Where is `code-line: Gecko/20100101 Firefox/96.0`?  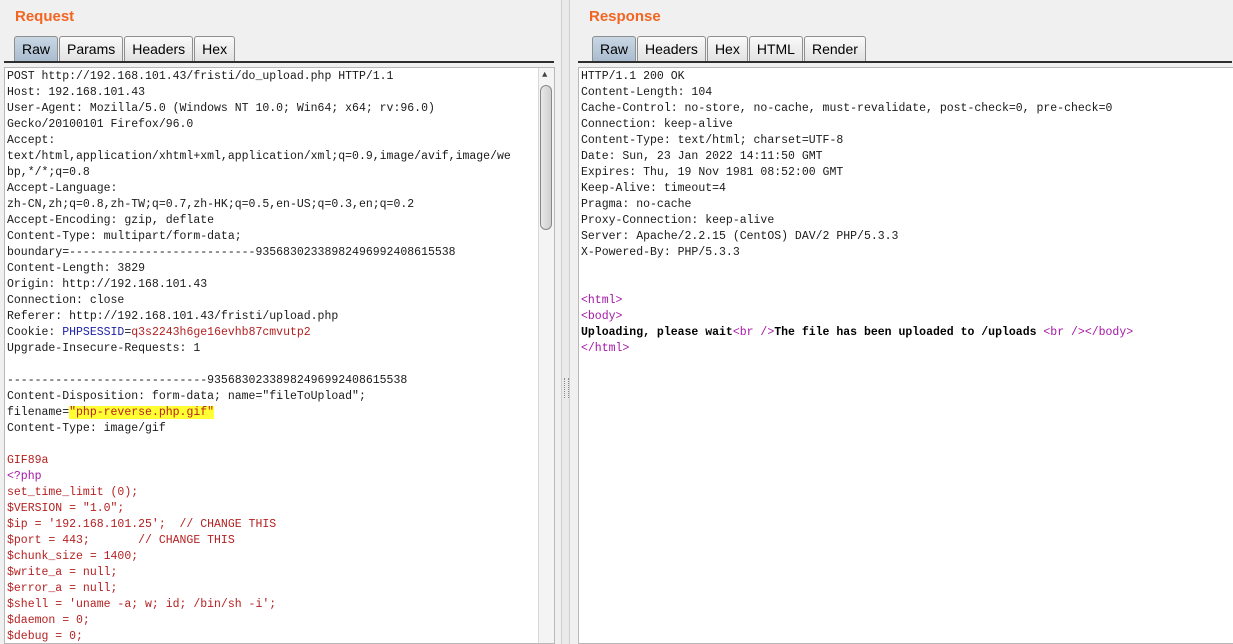 code-line: Gecko/20100101 Firefox/96.0 is located at coordinates (100, 124).